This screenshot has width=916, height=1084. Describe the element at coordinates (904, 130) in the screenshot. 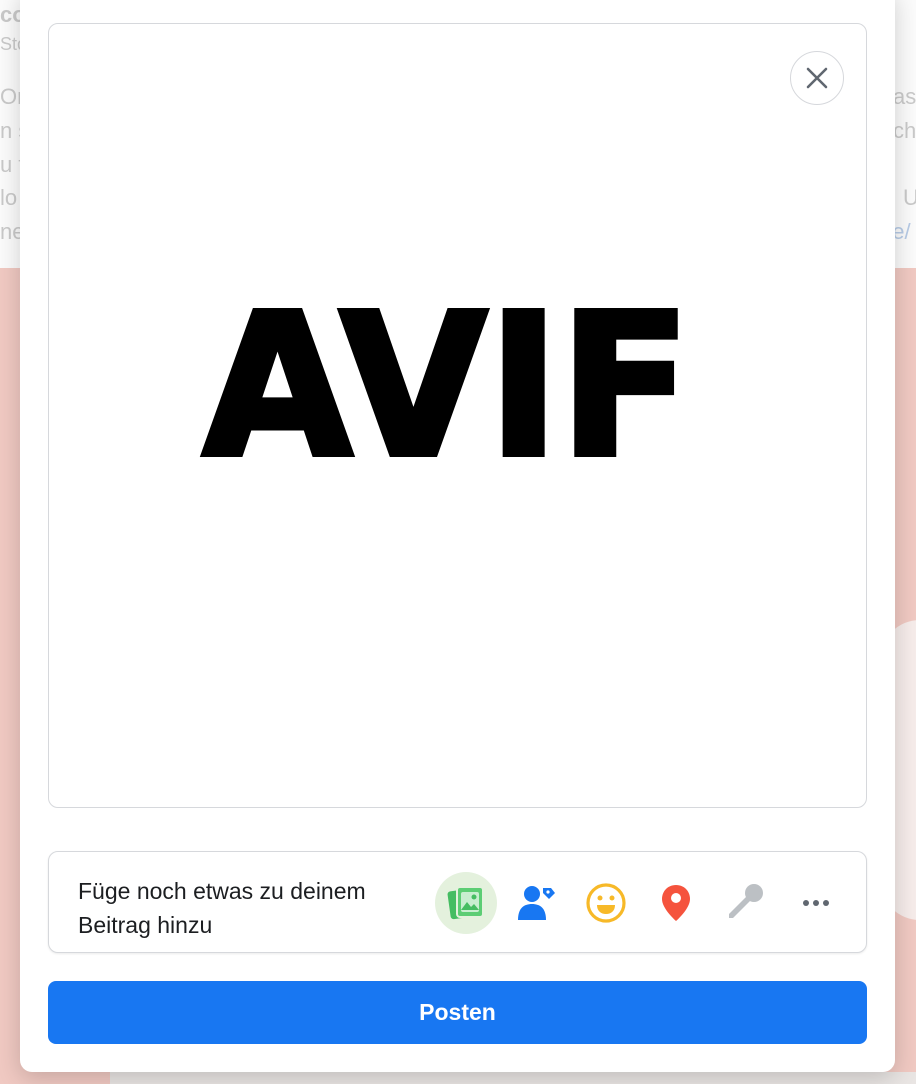

I see `bg-text-fragment: ch` at that location.